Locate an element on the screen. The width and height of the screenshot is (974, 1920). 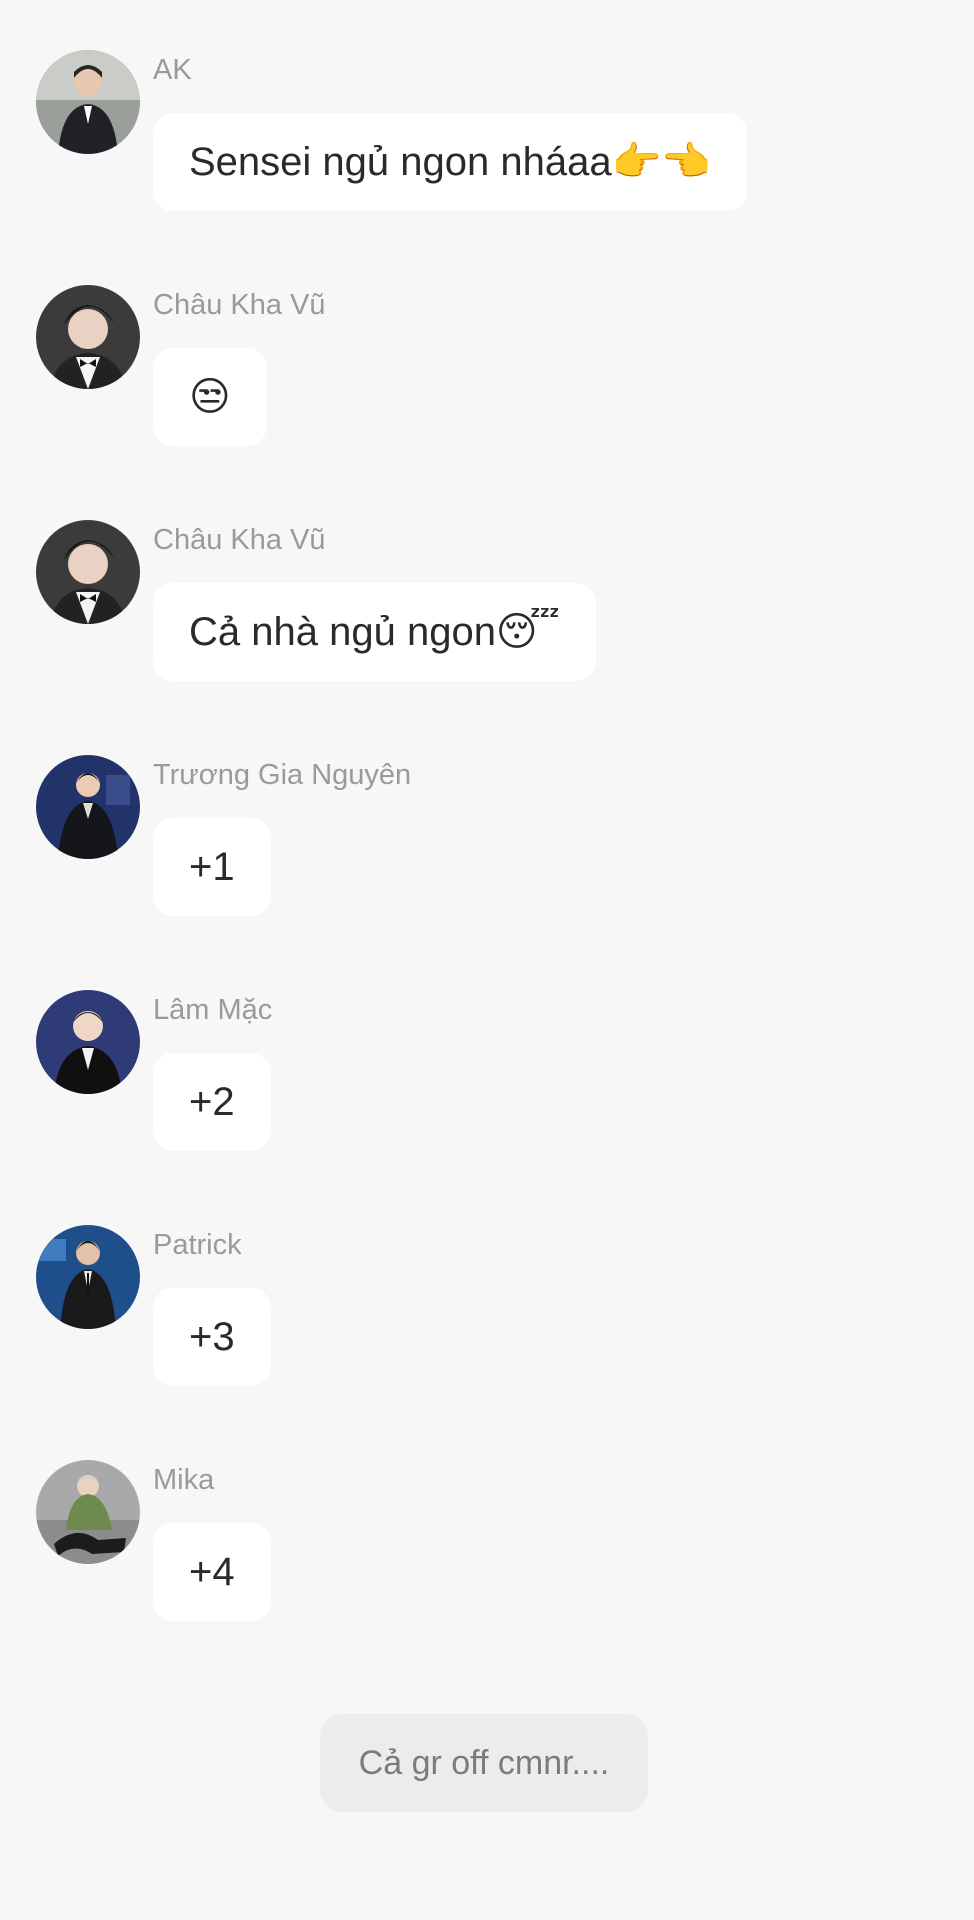
message-bubble: +2 is located at coordinates (212, 1102).